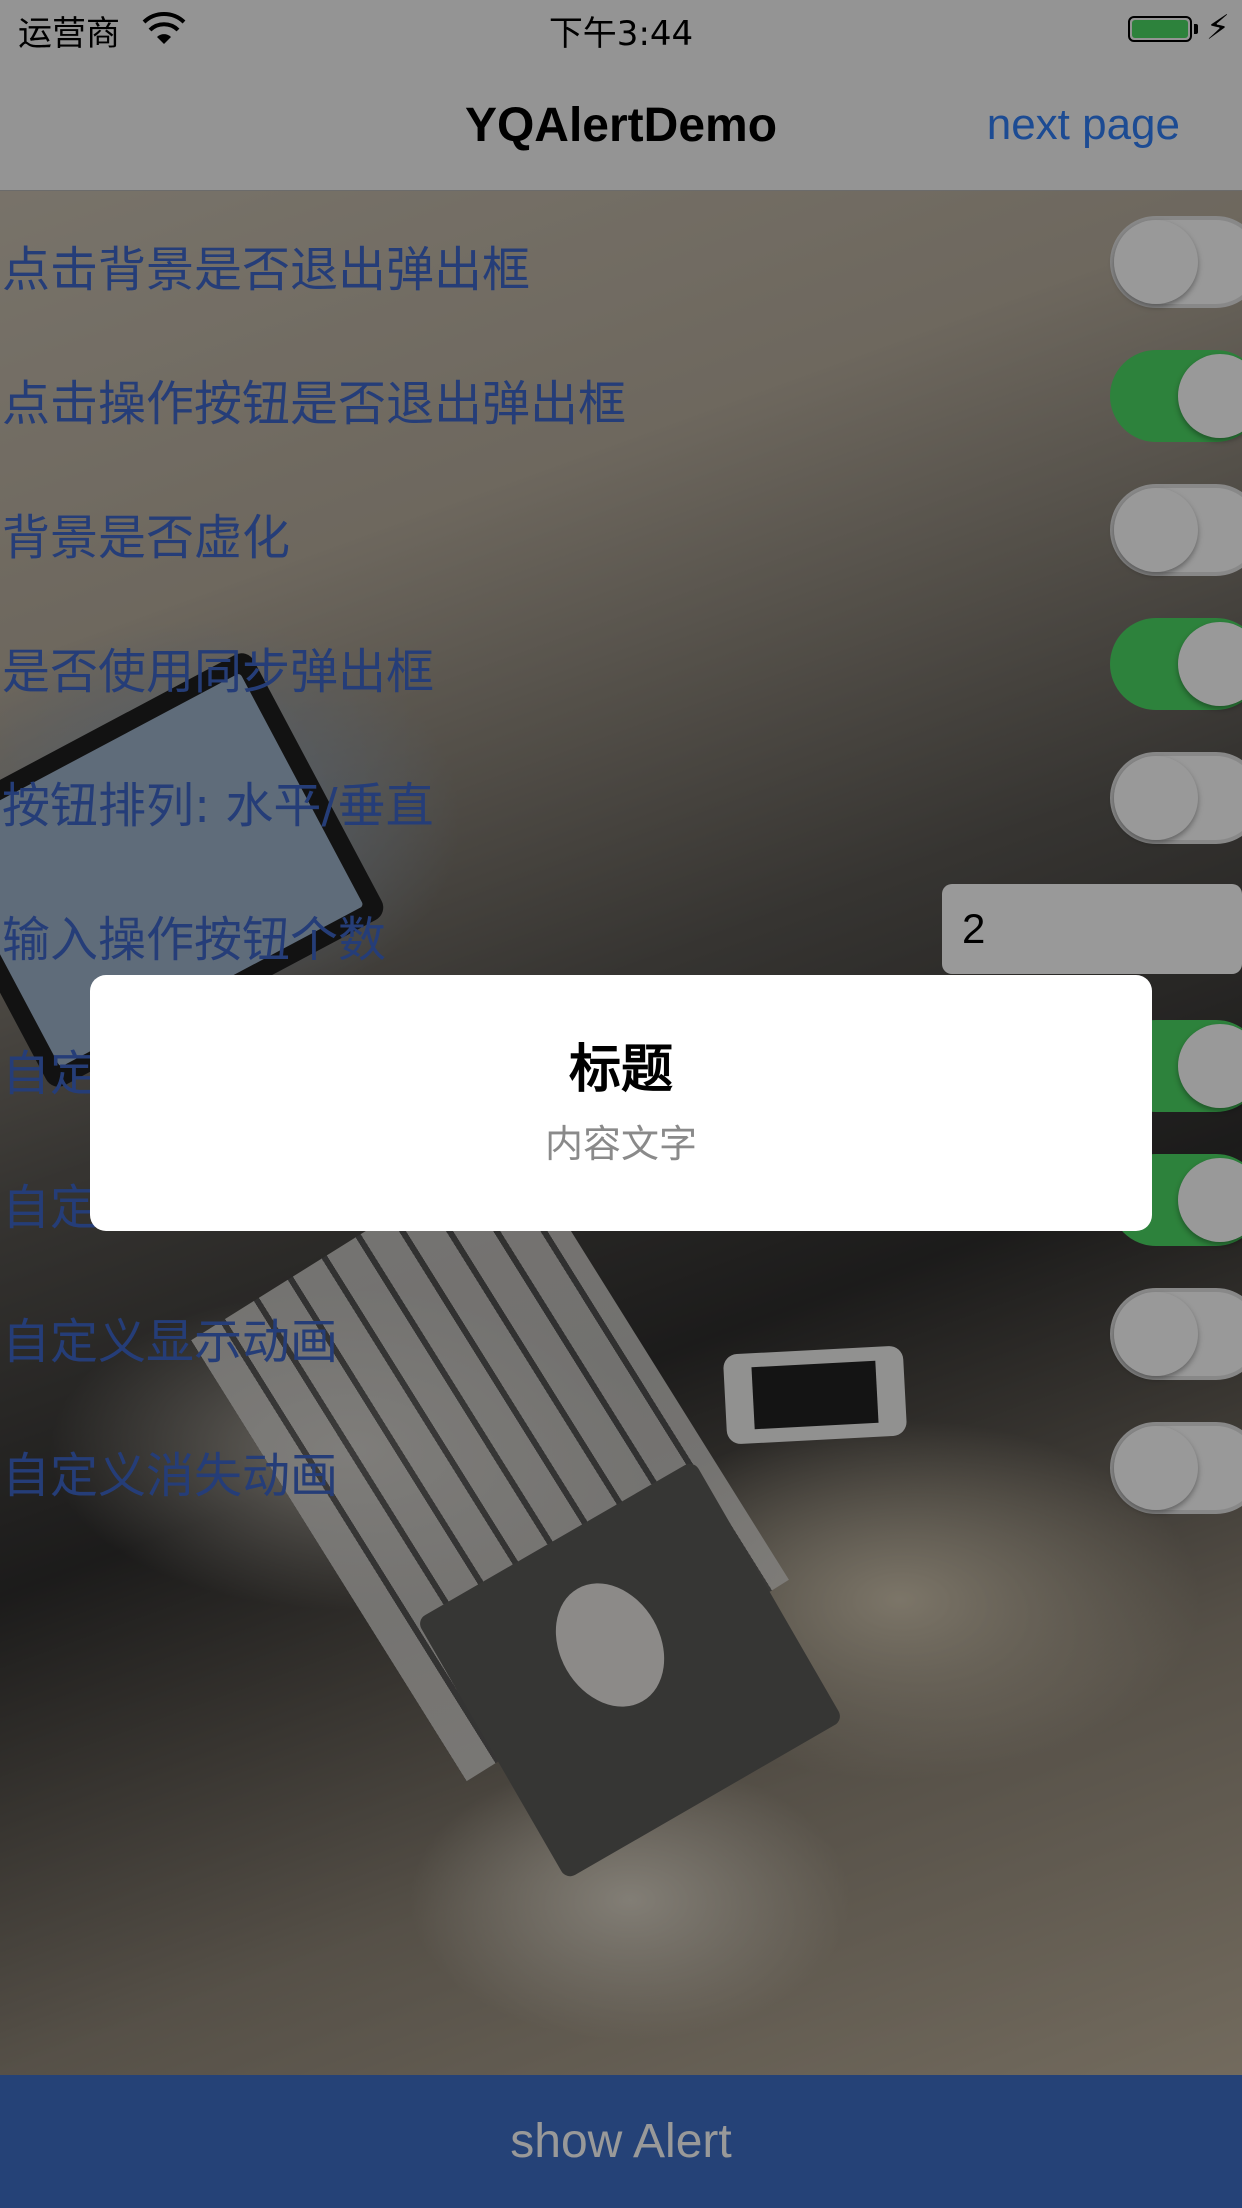  What do you see at coordinates (621, 1103) in the screenshot?
I see `alert-dialog: 标题 内容文字` at bounding box center [621, 1103].